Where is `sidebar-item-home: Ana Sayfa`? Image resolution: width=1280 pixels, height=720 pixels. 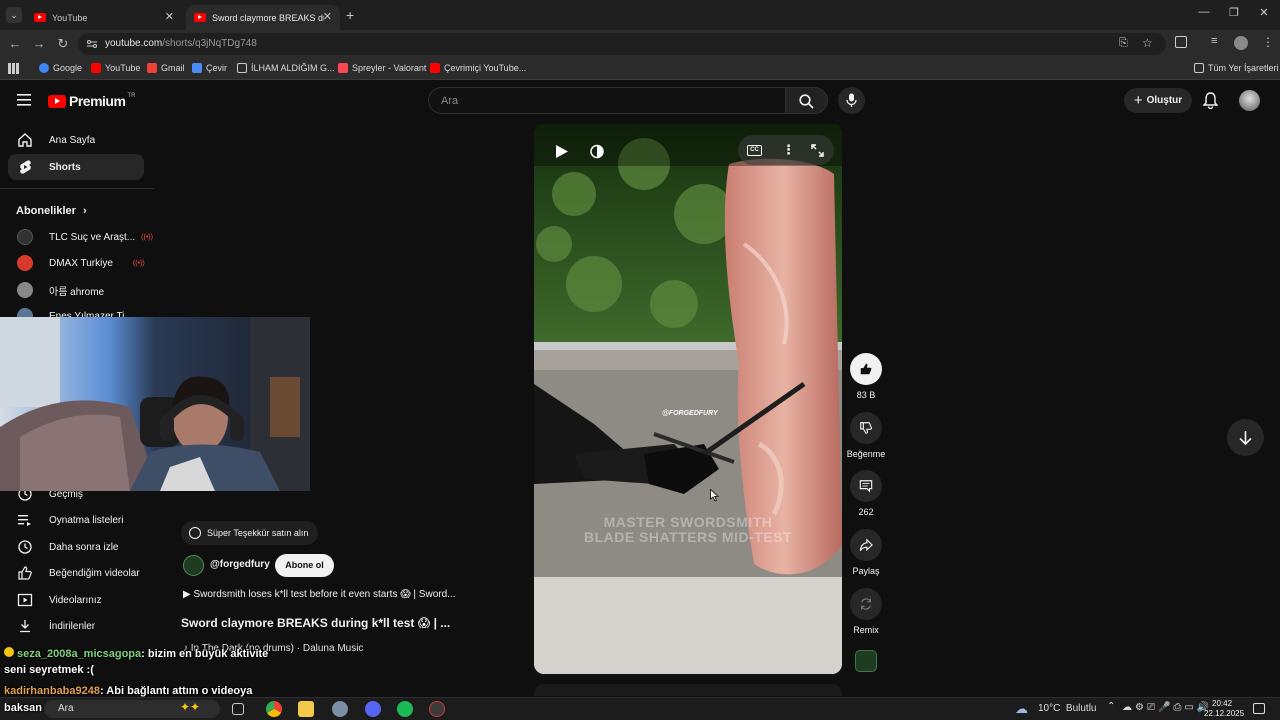
sidebar-item-home: Ana Sayfa is located at coordinates (76, 140).